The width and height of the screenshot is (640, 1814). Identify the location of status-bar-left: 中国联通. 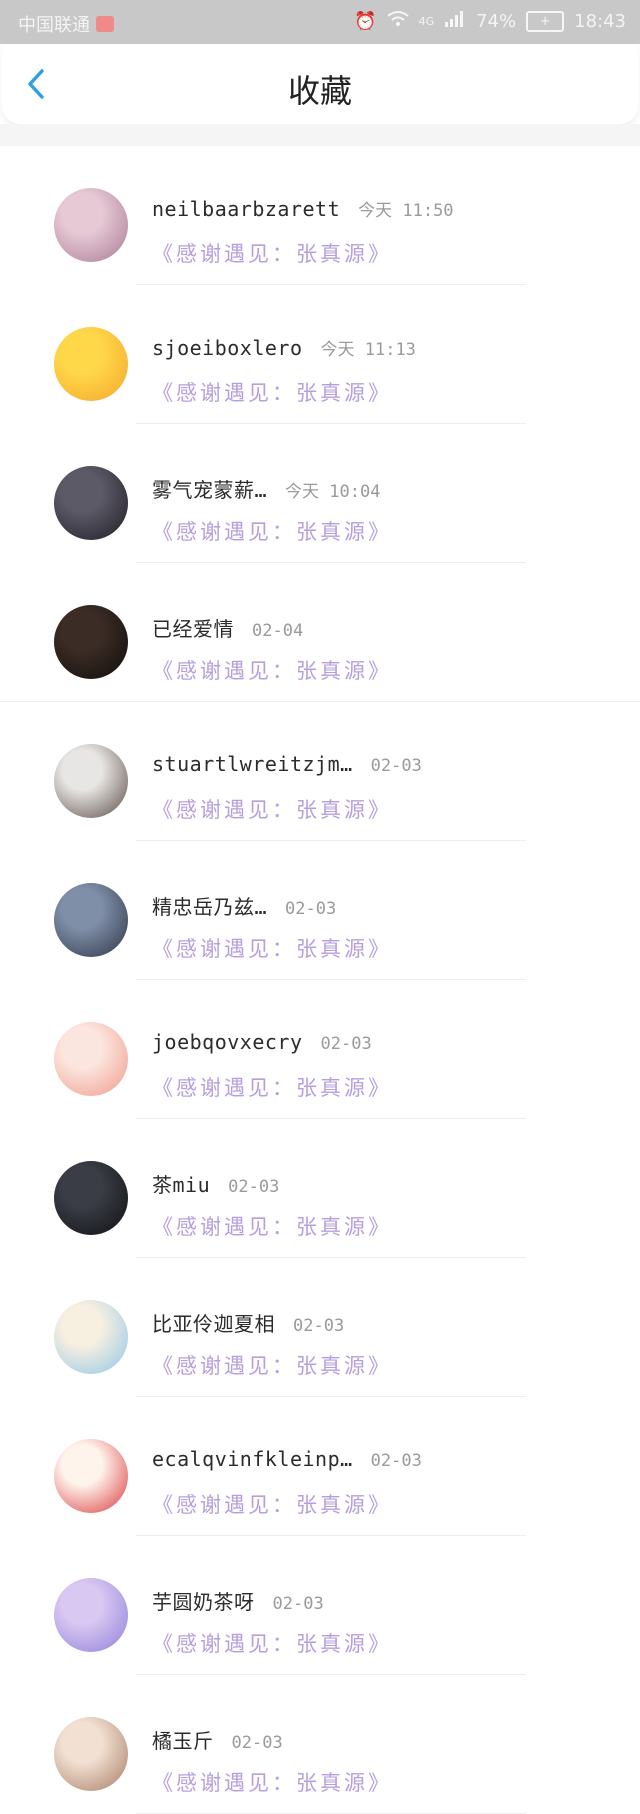
(66, 24).